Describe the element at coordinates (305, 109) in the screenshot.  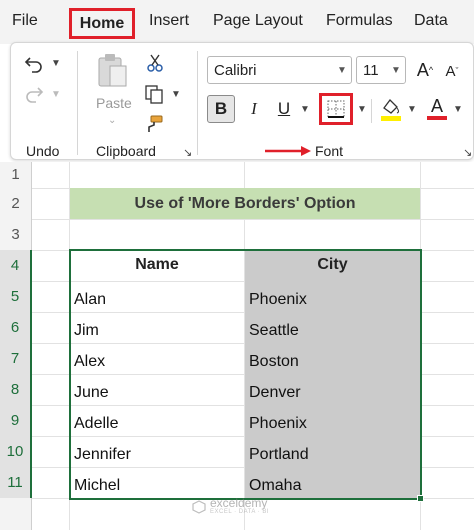
I see `underline-dropdown-icon: ▼` at that location.